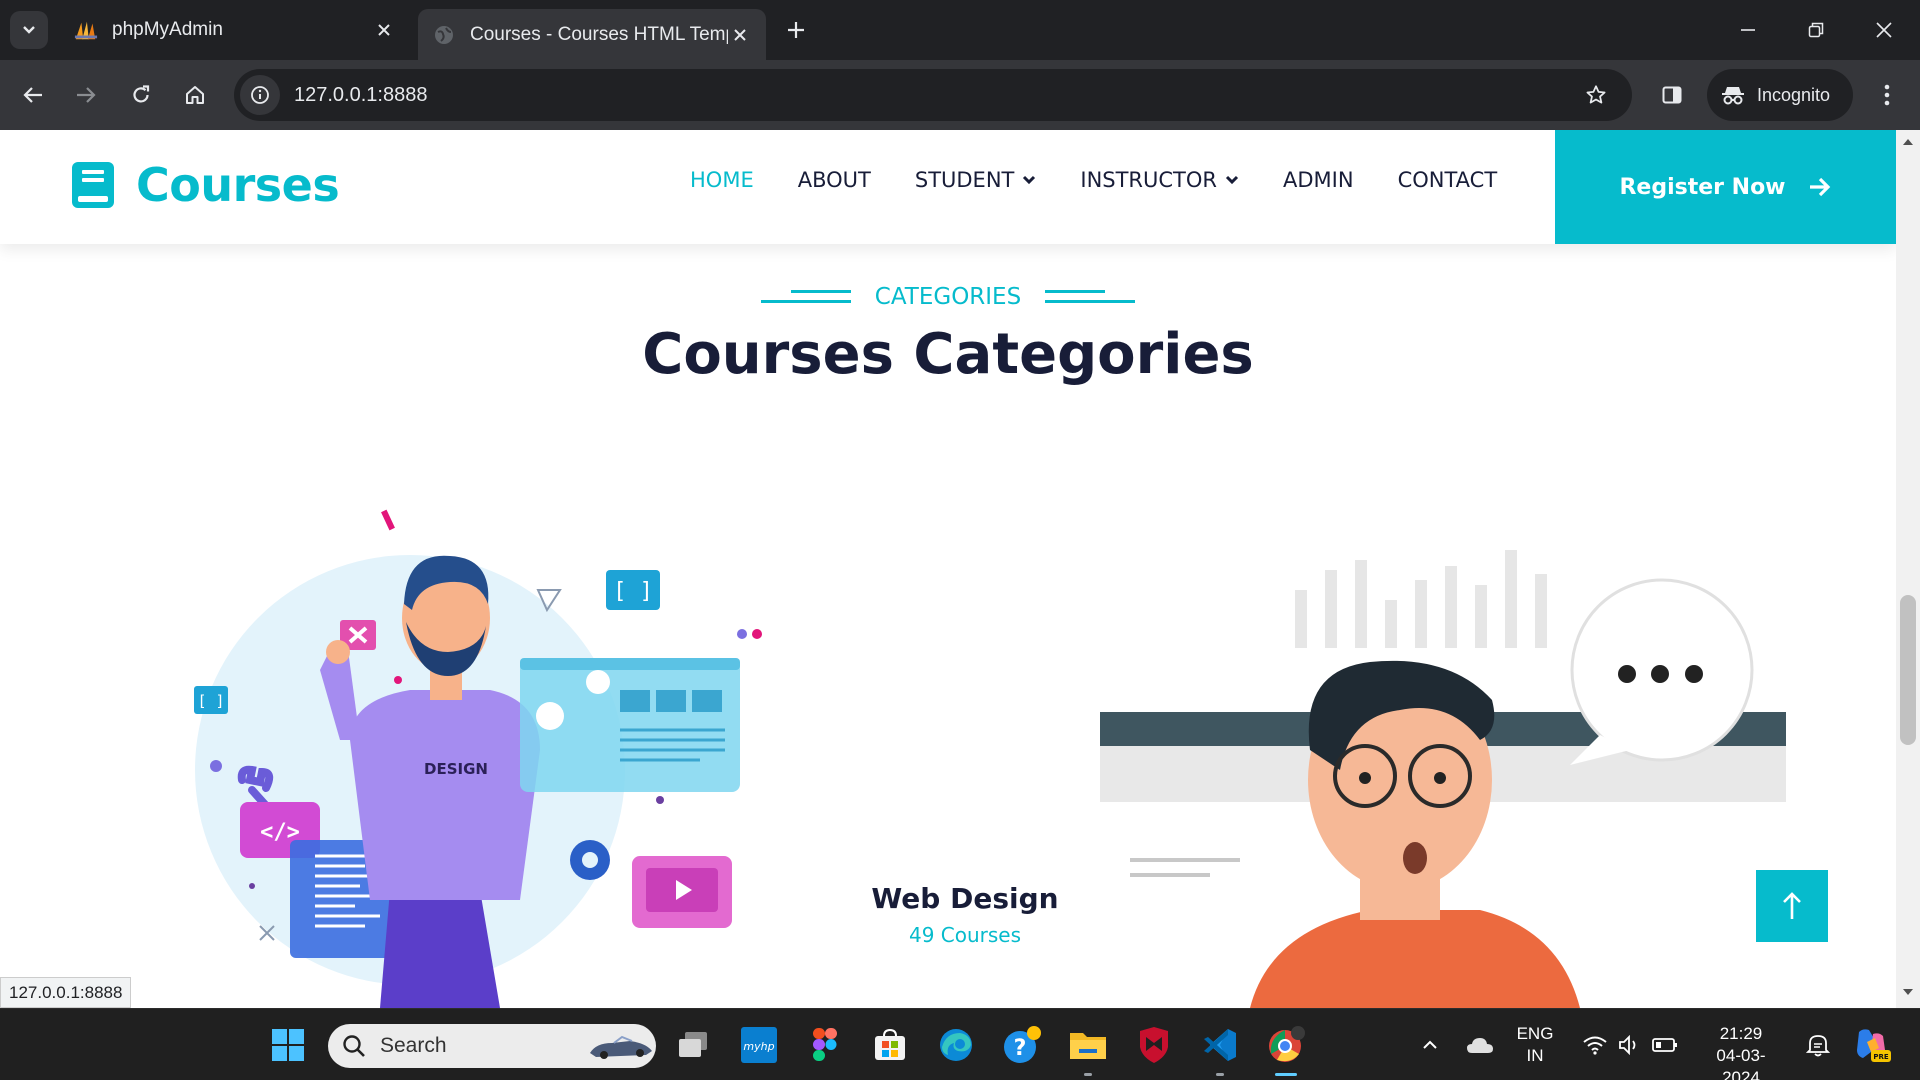 The image size is (1920, 1080). Describe the element at coordinates (1286, 1074) in the screenshot. I see `active-app-indicator` at that location.